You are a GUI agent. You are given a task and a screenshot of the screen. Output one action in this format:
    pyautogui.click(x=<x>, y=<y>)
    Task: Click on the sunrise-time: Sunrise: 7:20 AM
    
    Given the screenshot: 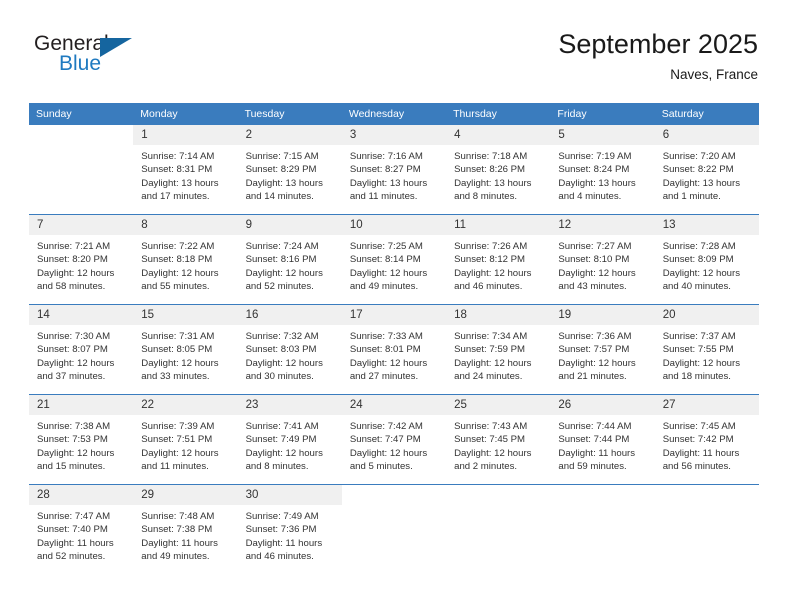 What is the action you would take?
    pyautogui.click(x=699, y=156)
    